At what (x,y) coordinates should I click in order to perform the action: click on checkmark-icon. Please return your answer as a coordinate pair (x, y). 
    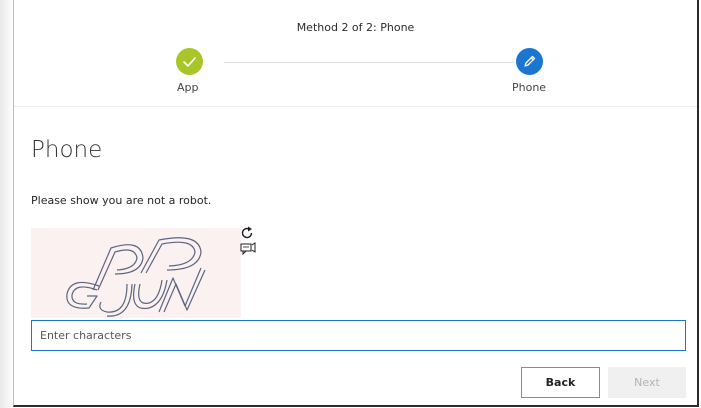
    Looking at the image, I should click on (189, 62).